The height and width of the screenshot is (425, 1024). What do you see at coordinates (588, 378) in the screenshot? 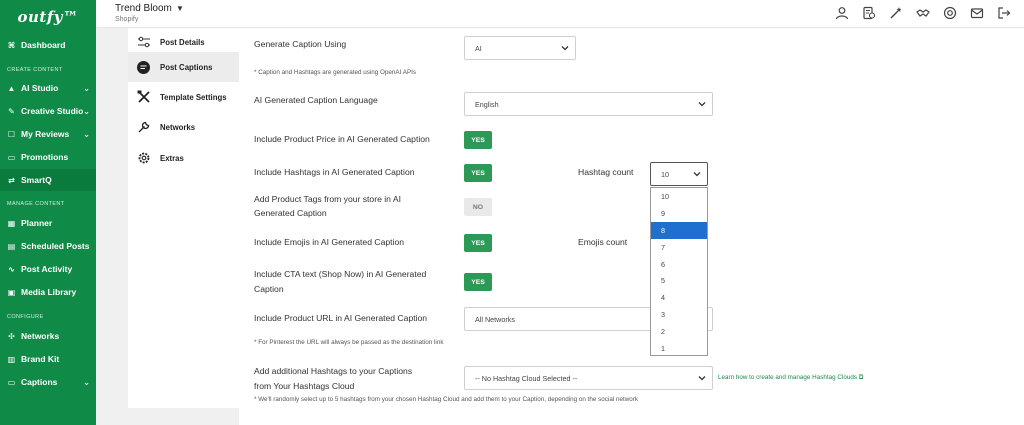
I see `hashtag-cloud-select: -- No Hashtag Cloud Selected --` at bounding box center [588, 378].